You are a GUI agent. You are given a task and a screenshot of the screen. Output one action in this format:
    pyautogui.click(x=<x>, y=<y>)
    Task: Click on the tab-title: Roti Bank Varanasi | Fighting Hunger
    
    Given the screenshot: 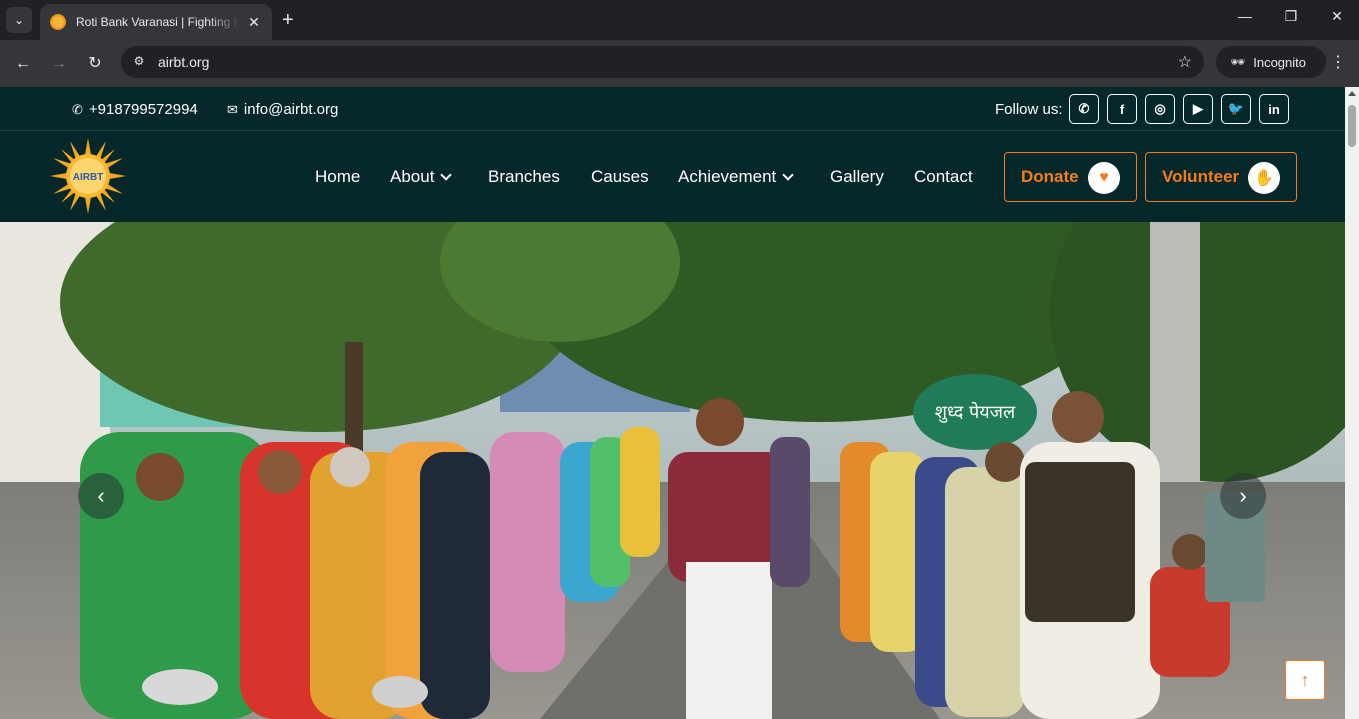 What is the action you would take?
    pyautogui.click(x=158, y=22)
    